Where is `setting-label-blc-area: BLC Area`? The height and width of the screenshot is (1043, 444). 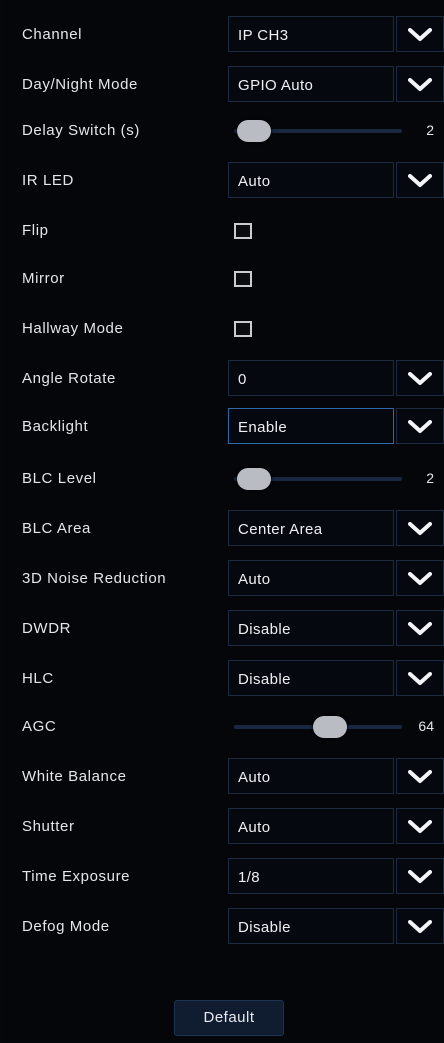
setting-label-blc-area: BLC Area is located at coordinates (57, 528).